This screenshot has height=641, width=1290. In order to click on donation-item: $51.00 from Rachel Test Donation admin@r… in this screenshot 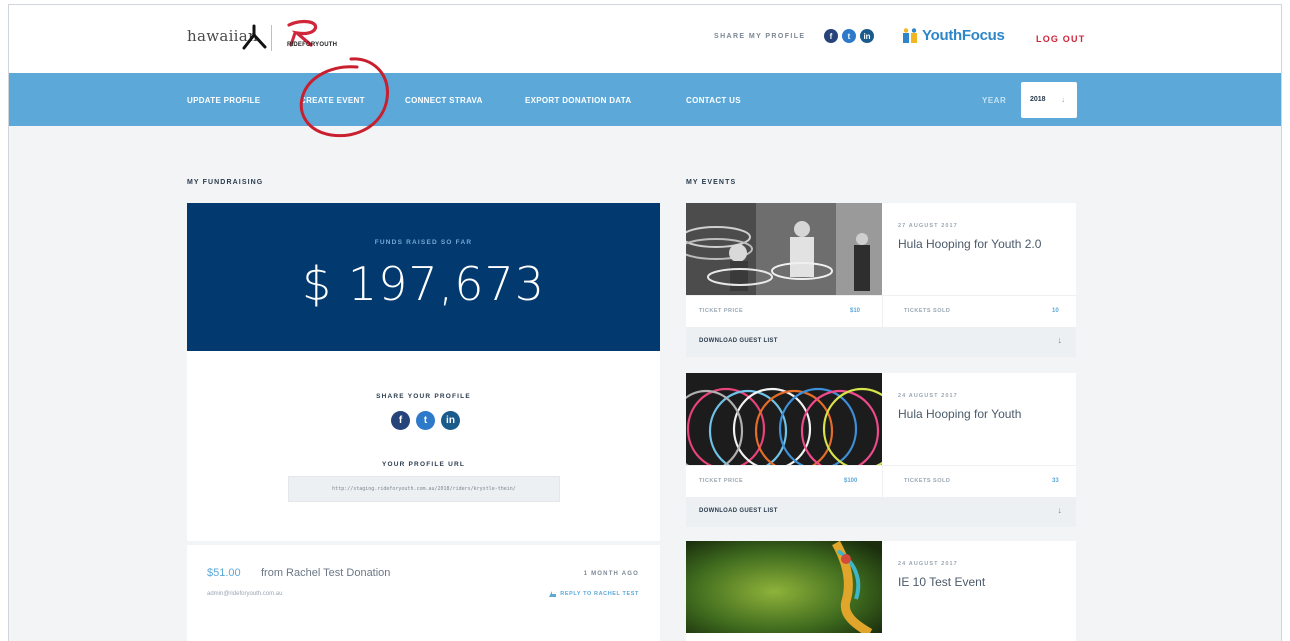, I will do `click(423, 593)`.